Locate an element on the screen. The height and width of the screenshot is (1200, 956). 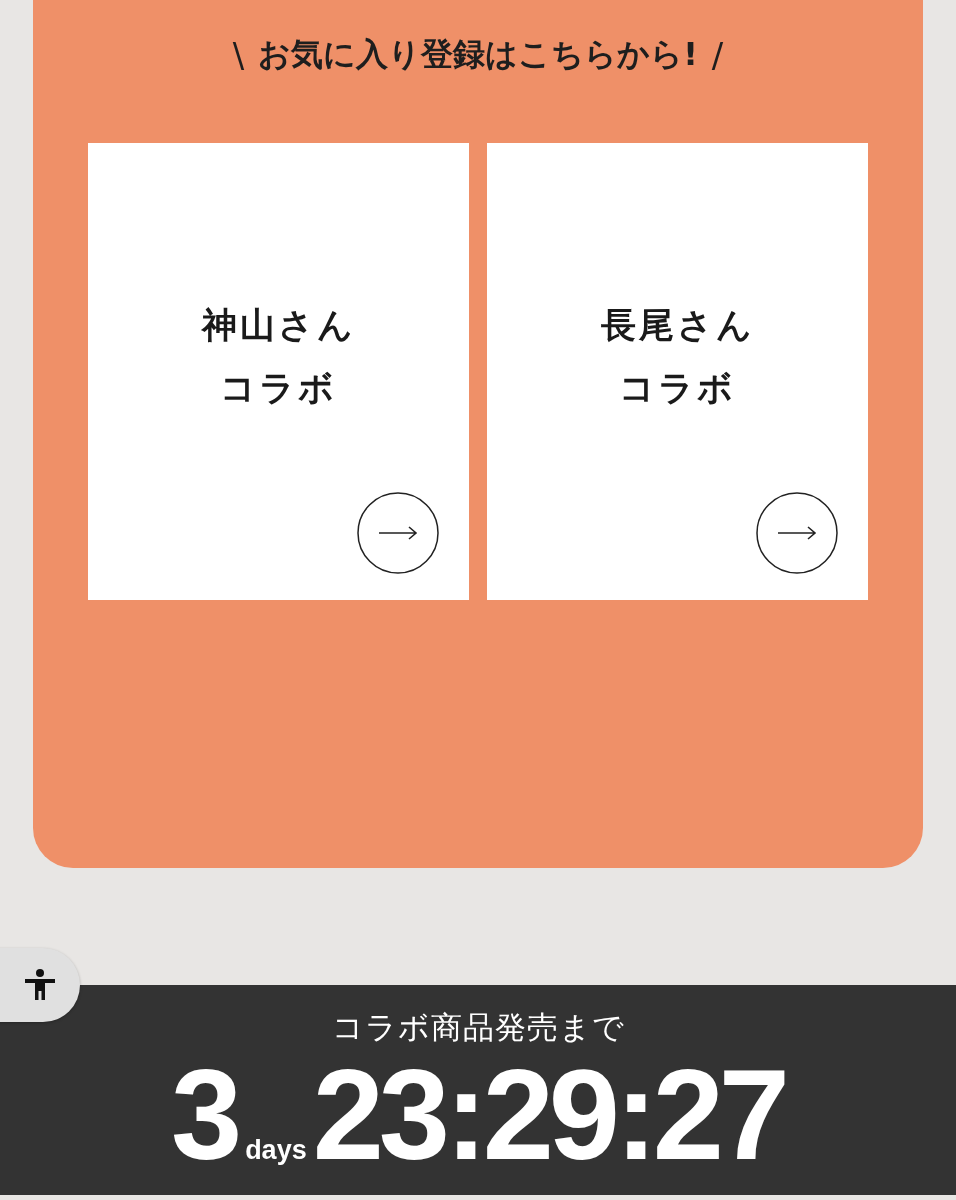
accessibility-button is located at coordinates (40, 985).